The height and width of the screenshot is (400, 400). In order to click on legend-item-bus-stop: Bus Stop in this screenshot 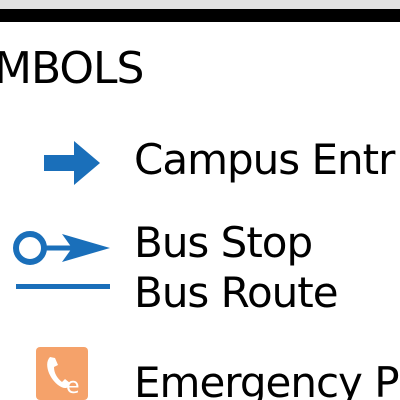, I will do `click(223, 242)`.